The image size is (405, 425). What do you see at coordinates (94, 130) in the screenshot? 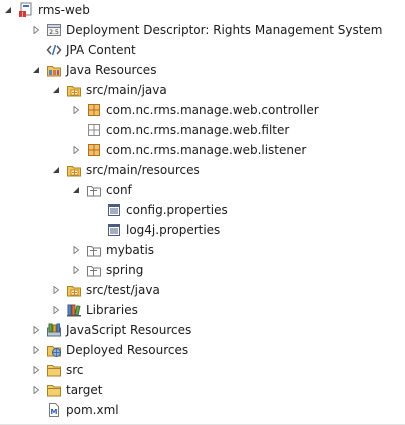
I see `empty-package-icon` at bounding box center [94, 130].